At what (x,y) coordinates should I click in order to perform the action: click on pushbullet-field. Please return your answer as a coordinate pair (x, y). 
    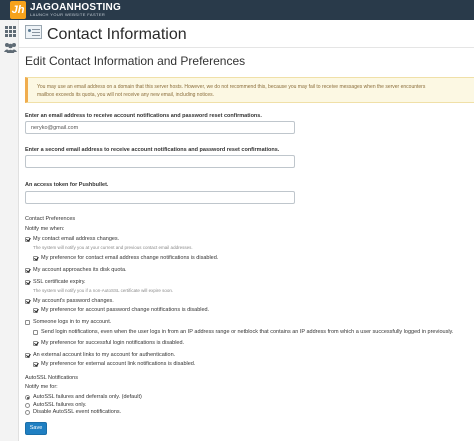
    Looking at the image, I should click on (160, 197).